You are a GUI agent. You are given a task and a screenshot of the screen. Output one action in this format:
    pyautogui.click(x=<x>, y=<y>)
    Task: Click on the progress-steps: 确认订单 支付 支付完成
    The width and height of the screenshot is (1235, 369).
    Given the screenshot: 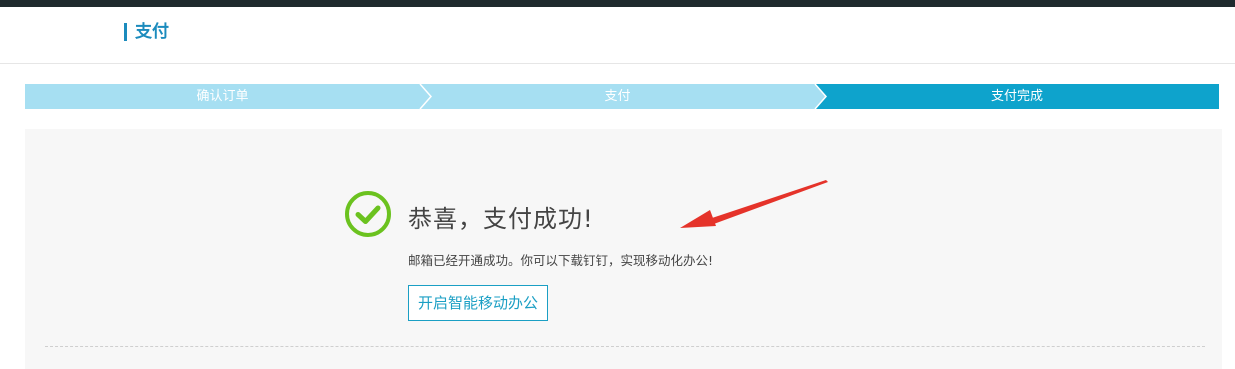 What is the action you would take?
    pyautogui.click(x=622, y=96)
    